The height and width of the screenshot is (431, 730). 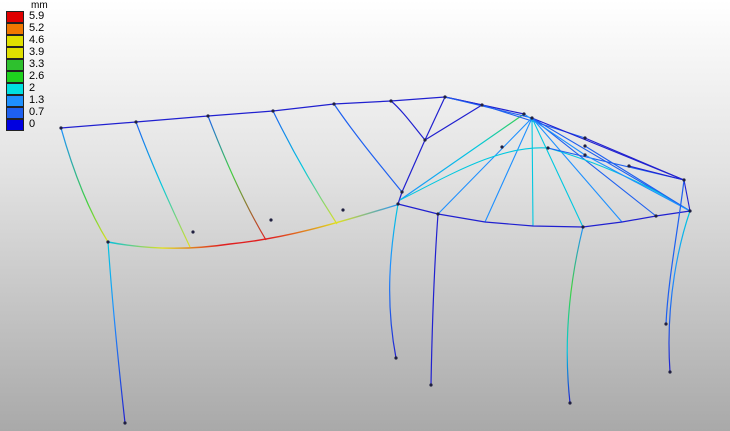 What do you see at coordinates (254, 226) in the screenshot?
I see `lower-deformed-chord` at bounding box center [254, 226].